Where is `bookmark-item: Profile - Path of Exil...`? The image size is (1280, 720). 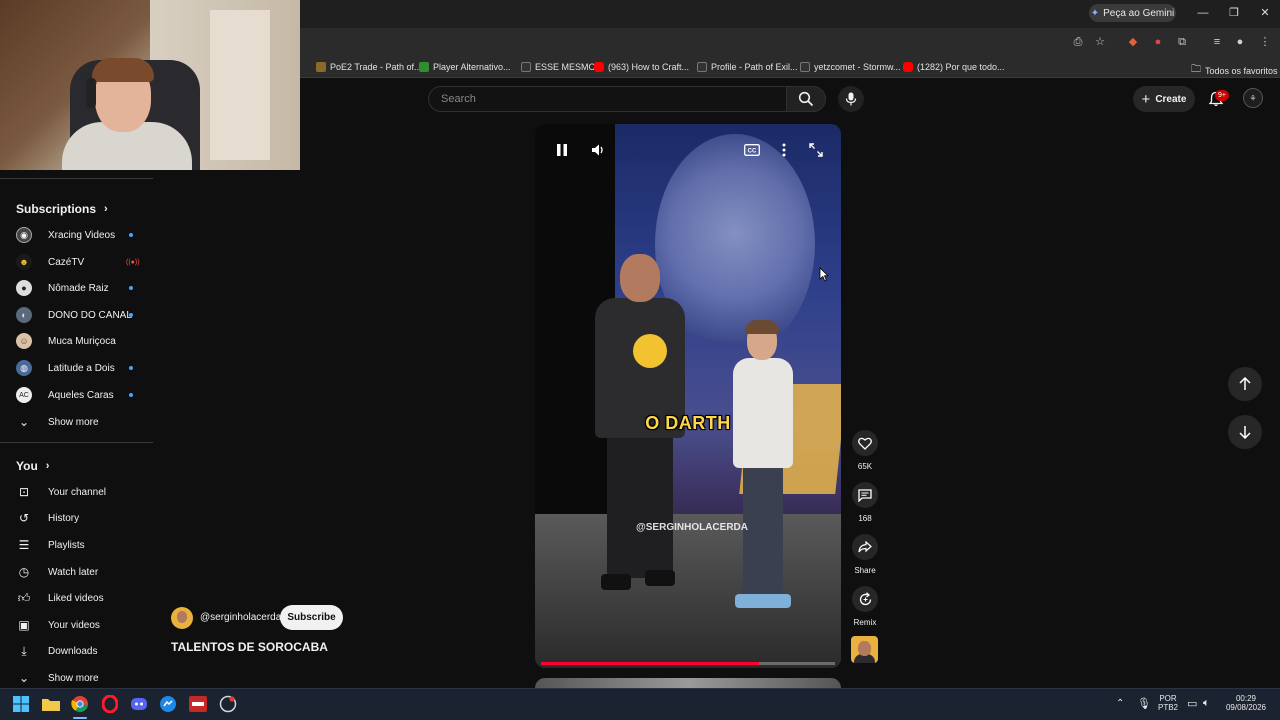 bookmark-item: Profile - Path of Exil... is located at coordinates (747, 67).